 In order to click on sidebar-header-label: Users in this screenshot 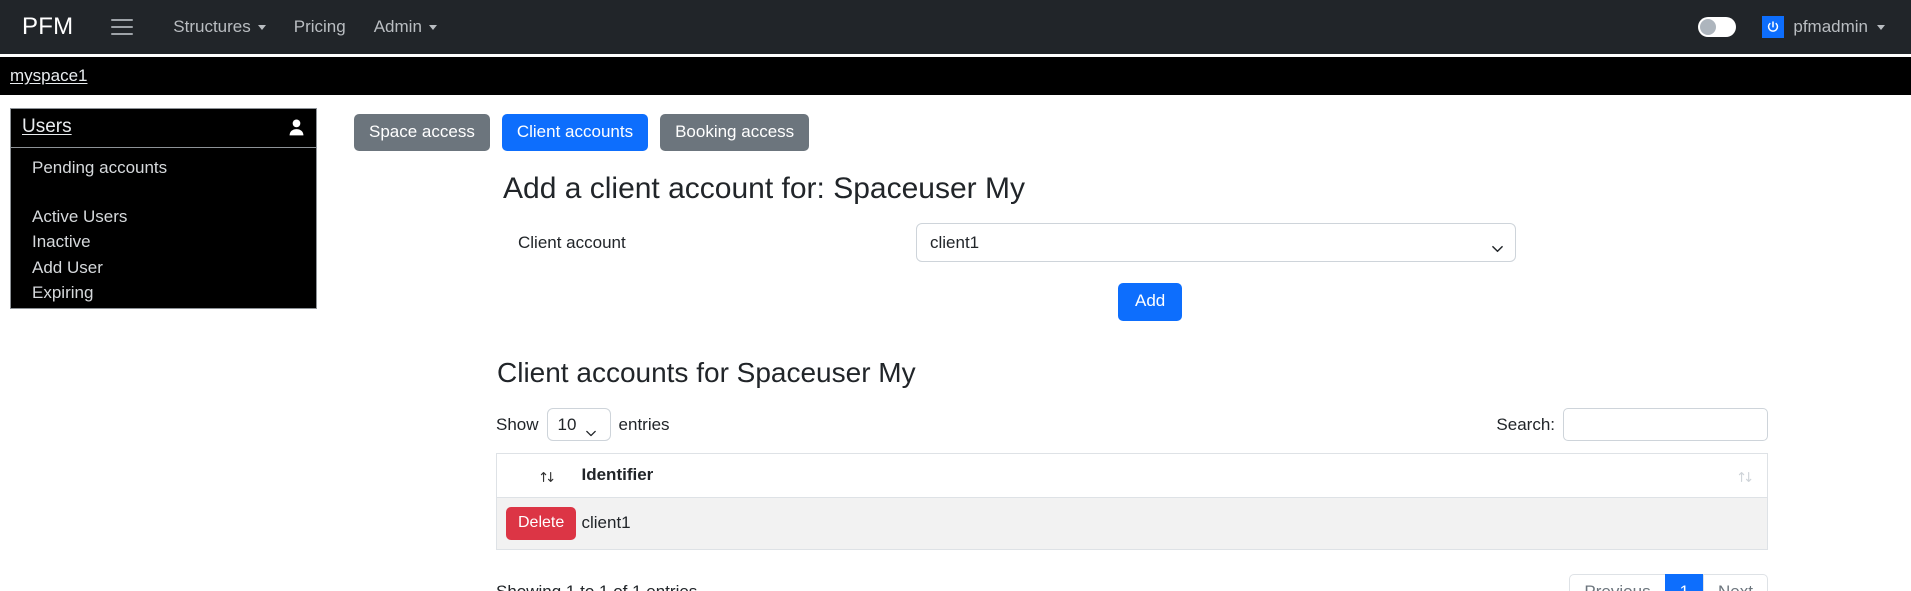, I will do `click(47, 126)`.